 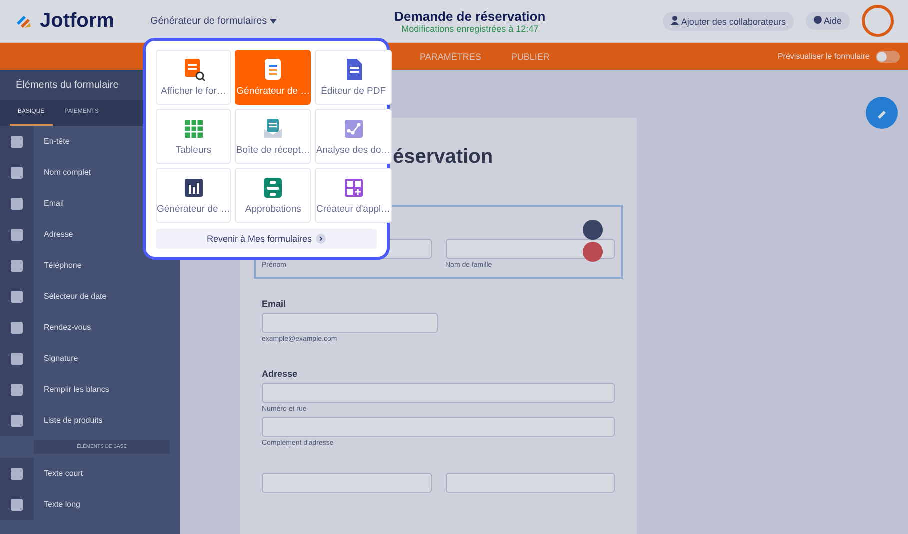 I want to click on logo-text: Jotform, so click(x=77, y=21).